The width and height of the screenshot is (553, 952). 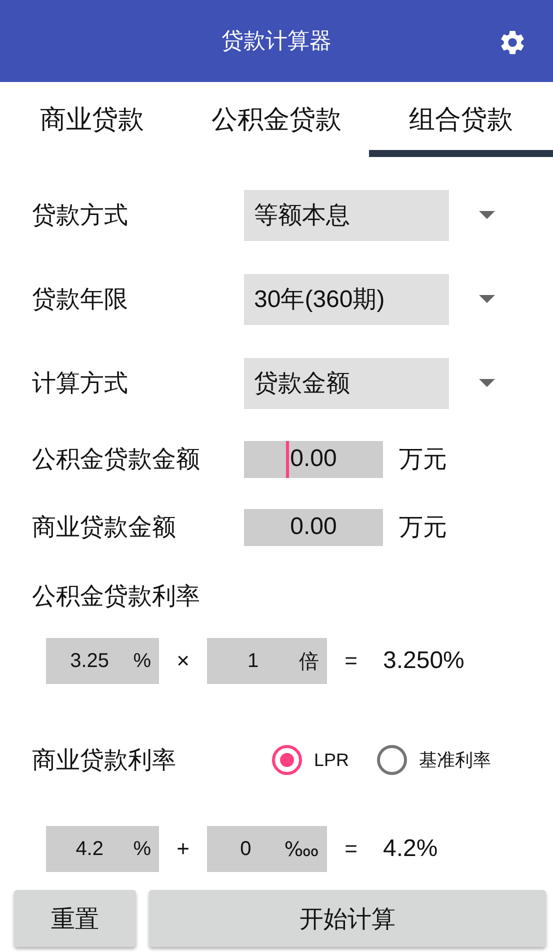 I want to click on tab: 公积金贷款, so click(x=276, y=119).